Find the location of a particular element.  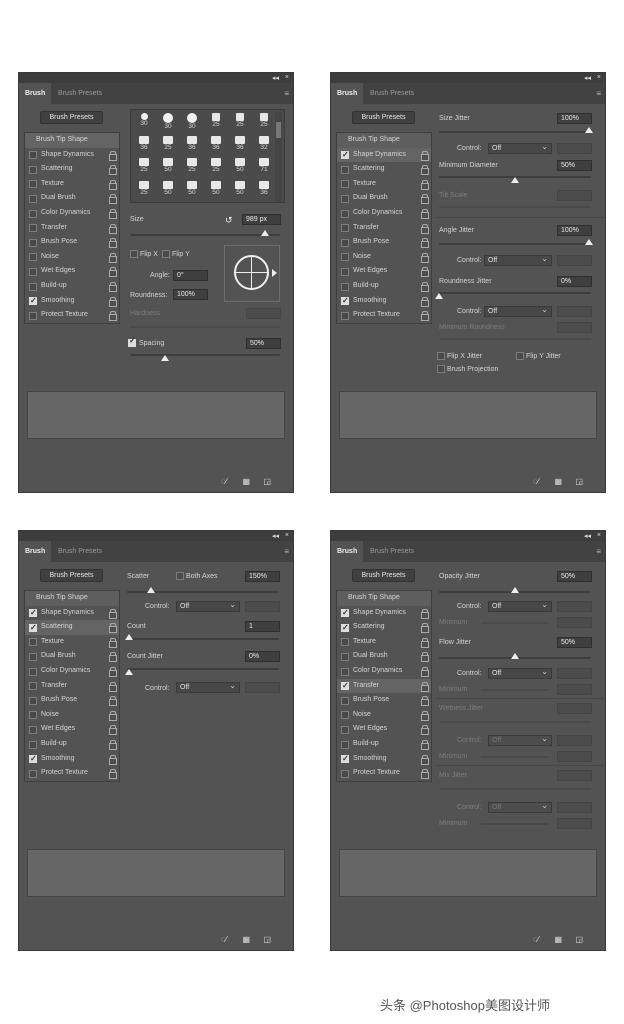

flow-control-select: Off is located at coordinates (520, 673).